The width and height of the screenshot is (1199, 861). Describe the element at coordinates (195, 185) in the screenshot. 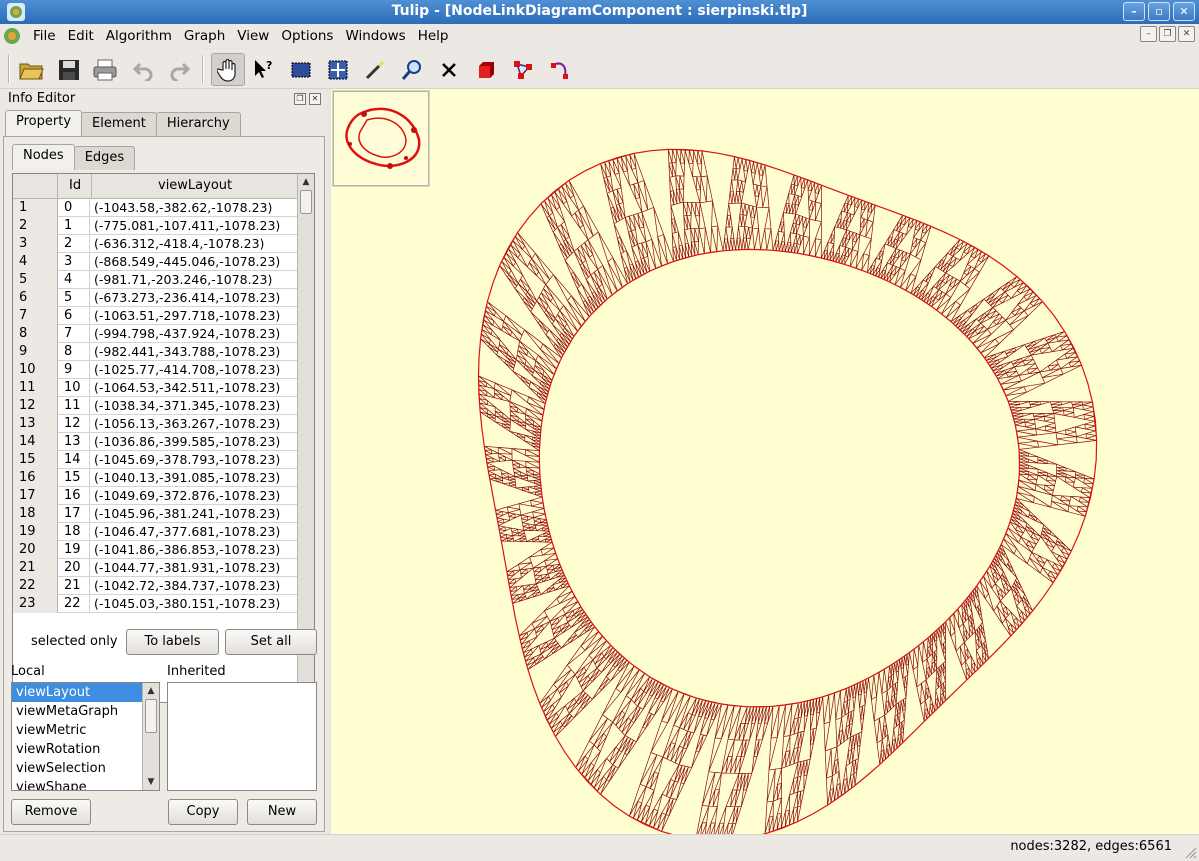

I see `column-header-viewlayout: viewLayout` at that location.